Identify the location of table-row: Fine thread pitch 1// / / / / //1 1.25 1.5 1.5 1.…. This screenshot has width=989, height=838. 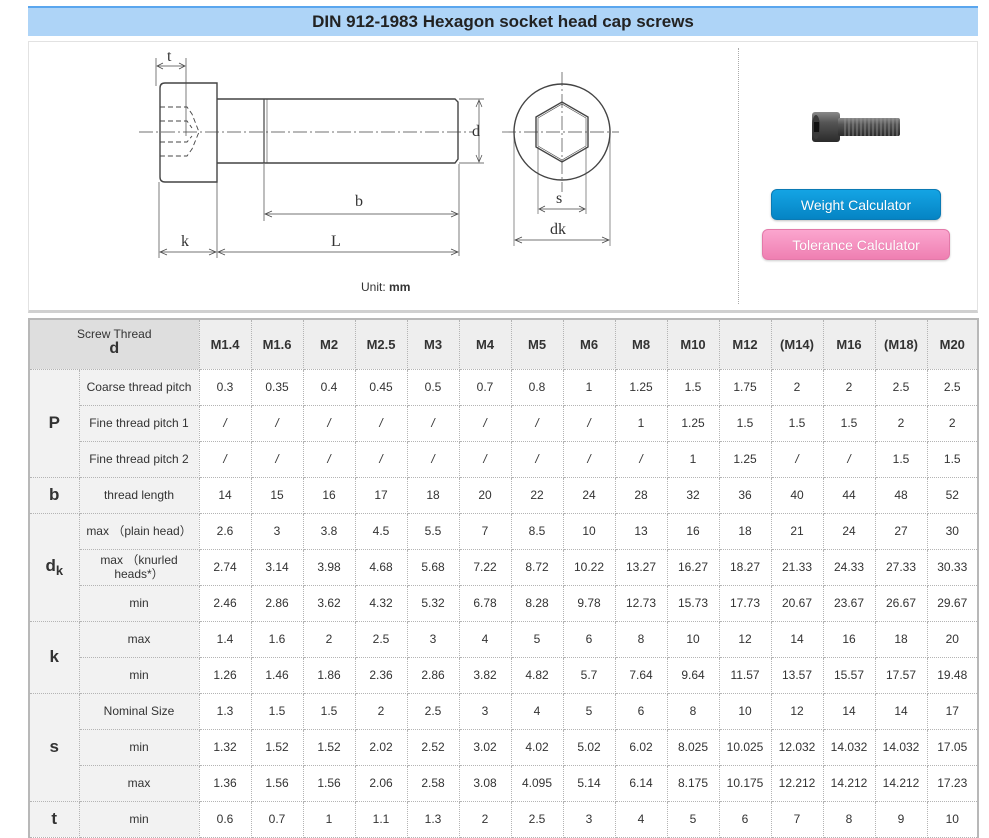
(504, 423).